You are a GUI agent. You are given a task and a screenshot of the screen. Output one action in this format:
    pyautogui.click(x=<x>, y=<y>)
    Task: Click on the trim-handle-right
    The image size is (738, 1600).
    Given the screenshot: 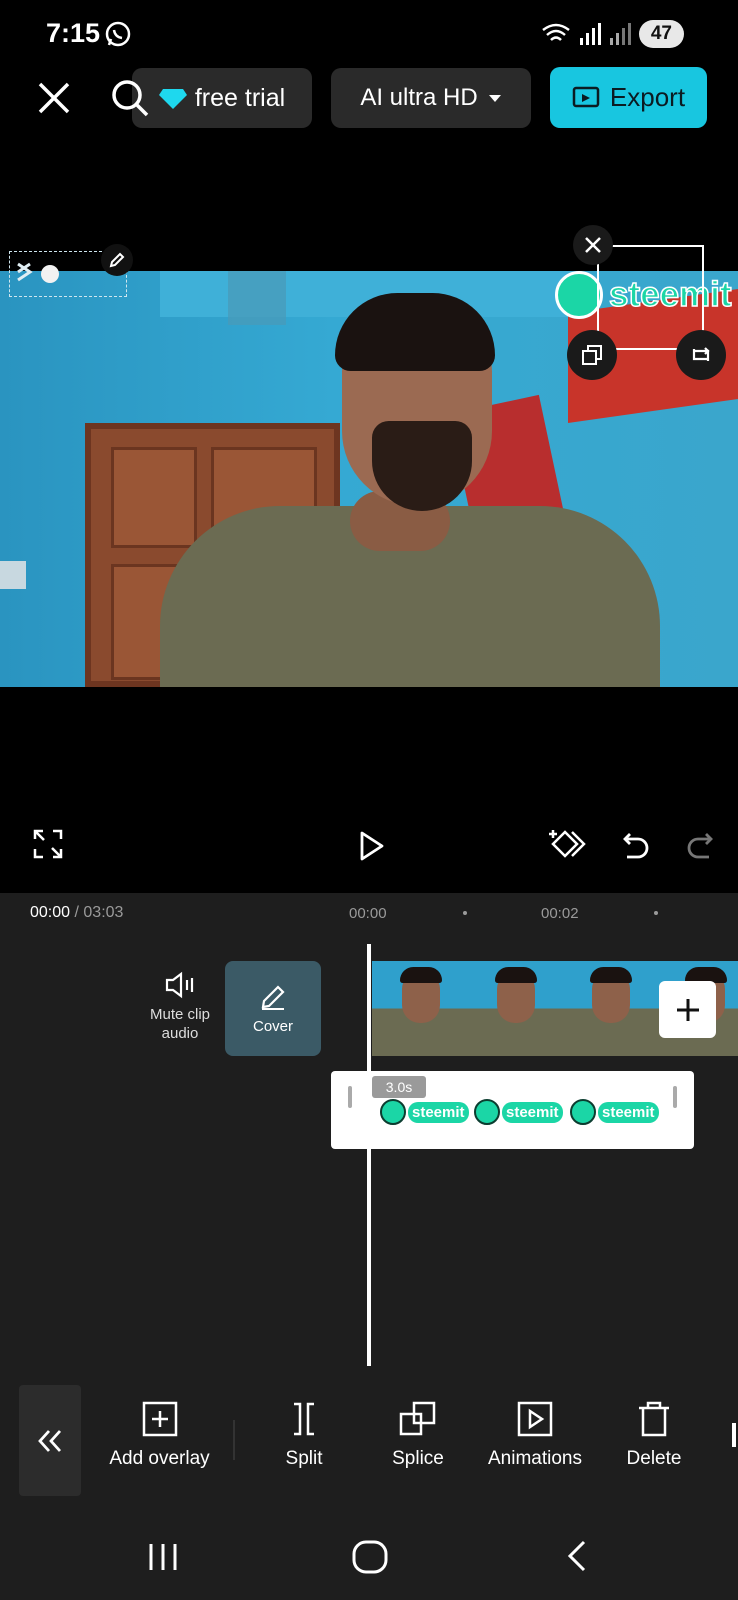 What is the action you would take?
    pyautogui.click(x=675, y=1097)
    